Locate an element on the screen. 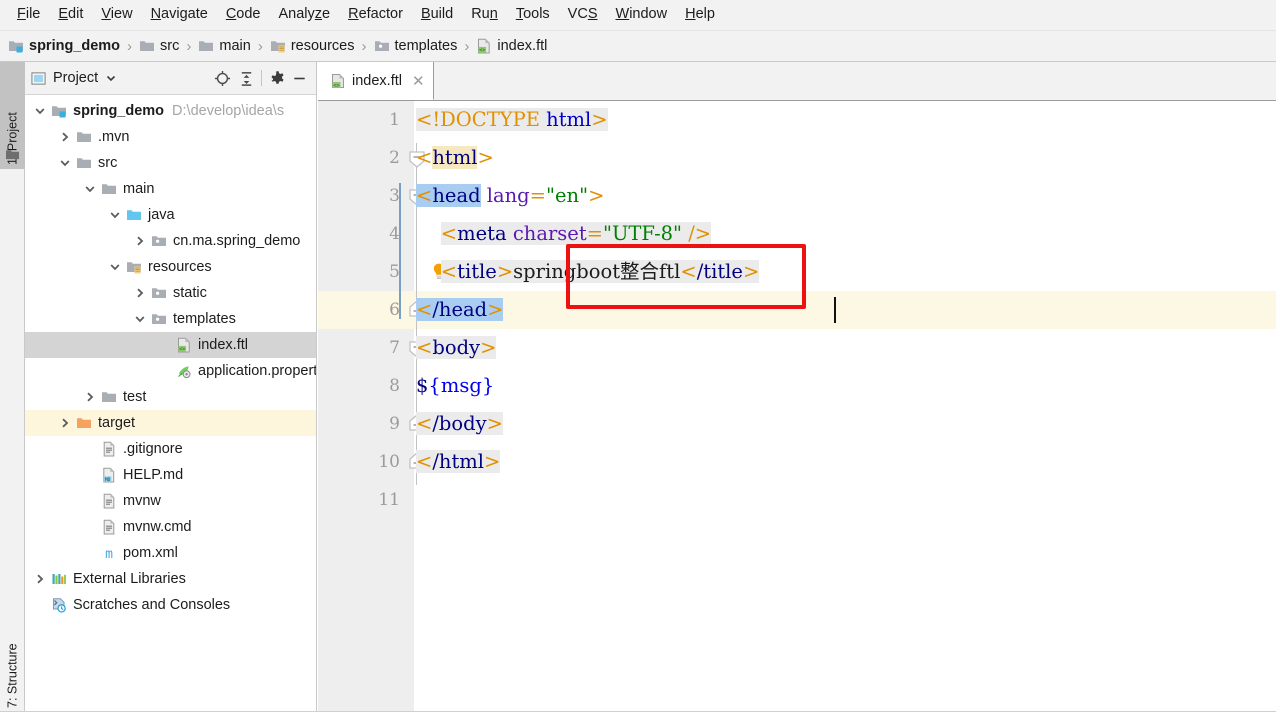 This screenshot has width=1276, height=712. text-file-icon is located at coordinates (110, 527).